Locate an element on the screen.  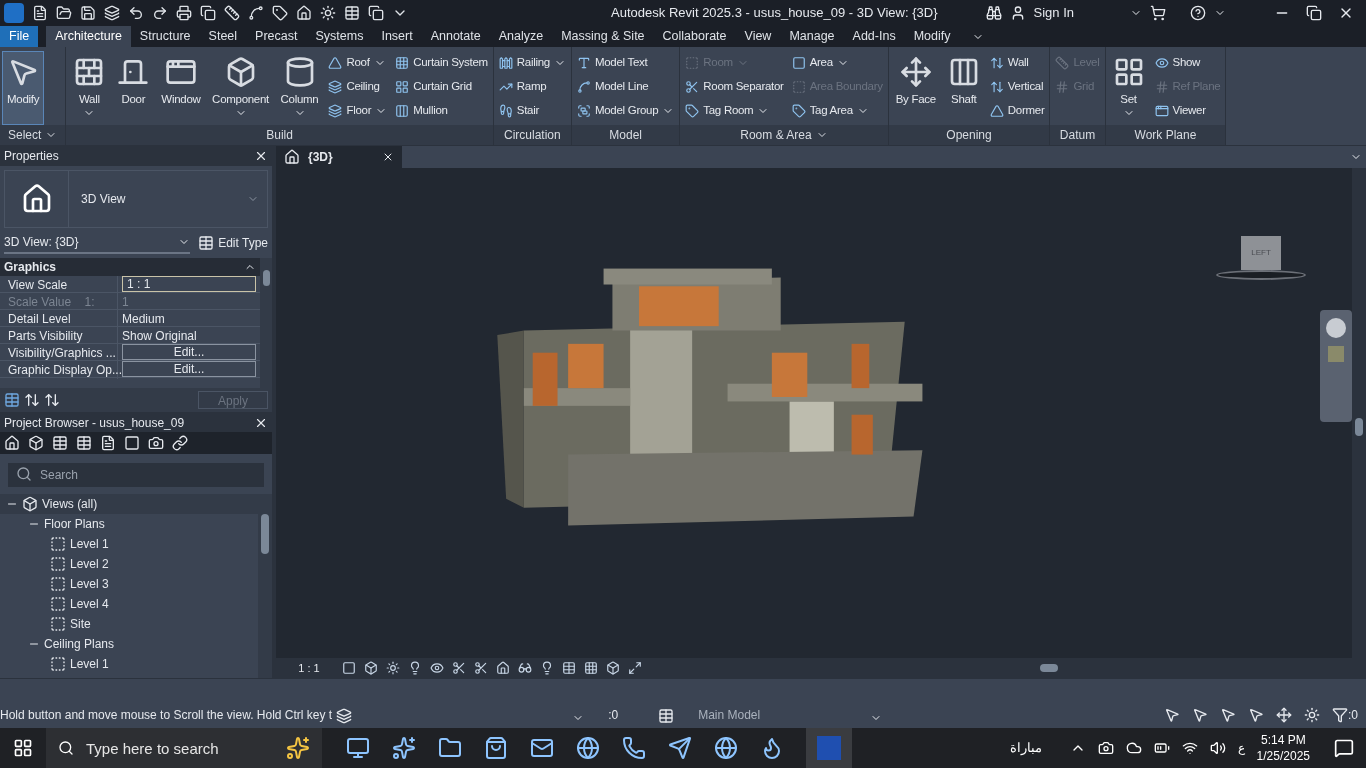
panel-title: Properties is located at coordinates (31, 156).